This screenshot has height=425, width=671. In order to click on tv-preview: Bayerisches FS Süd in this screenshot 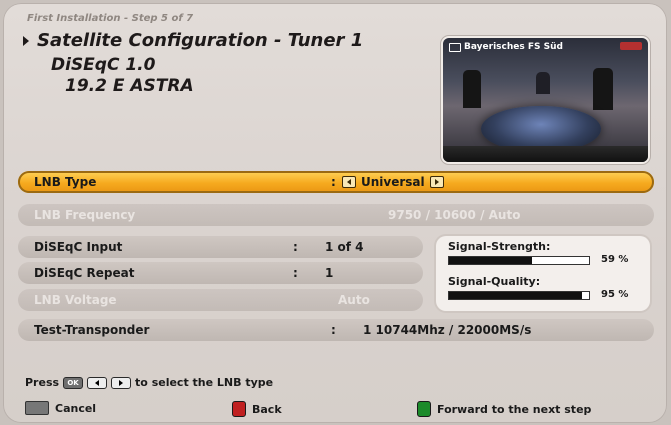, I will do `click(545, 100)`.